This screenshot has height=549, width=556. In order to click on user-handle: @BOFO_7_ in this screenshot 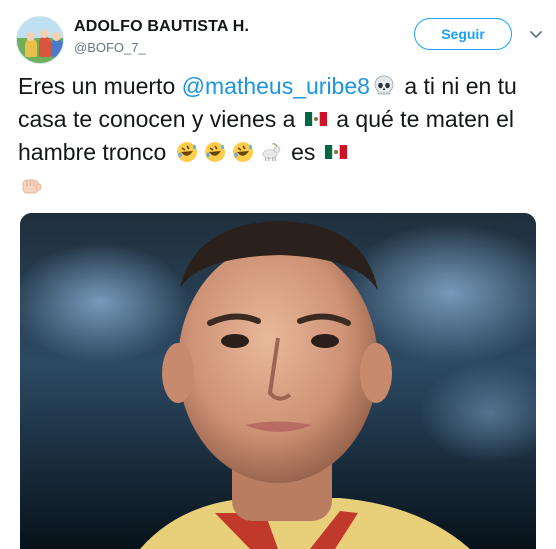, I will do `click(110, 47)`.